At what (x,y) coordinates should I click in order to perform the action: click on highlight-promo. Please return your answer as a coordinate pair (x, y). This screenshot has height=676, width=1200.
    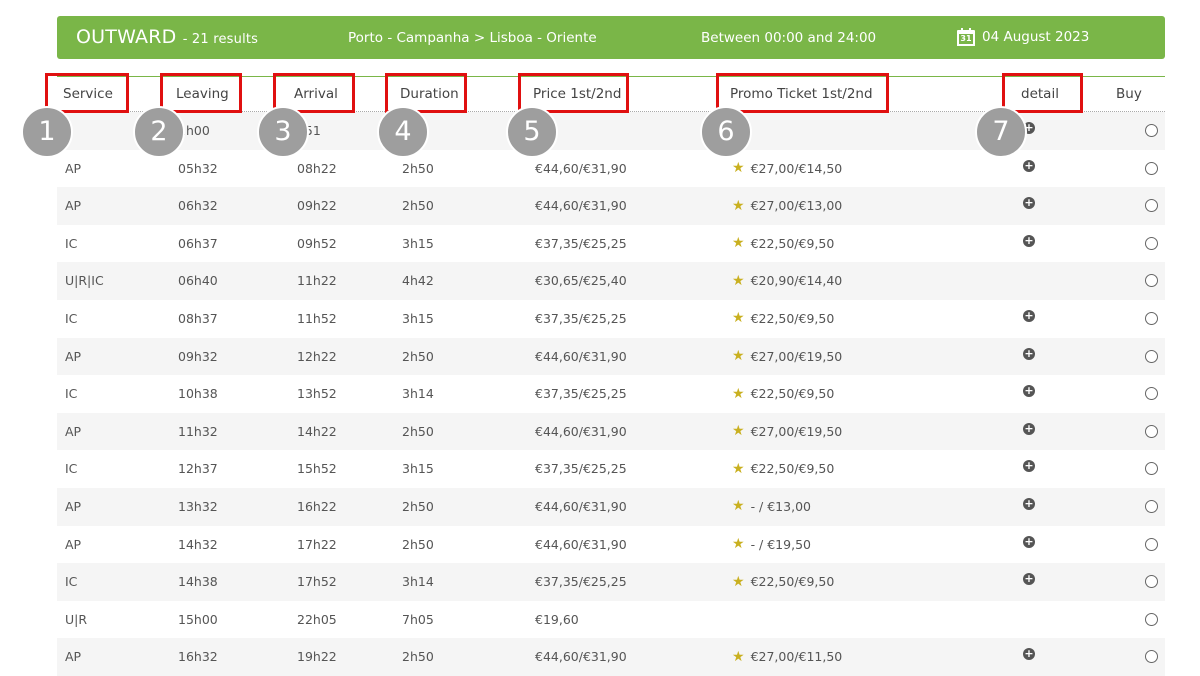
    Looking at the image, I should click on (802, 93).